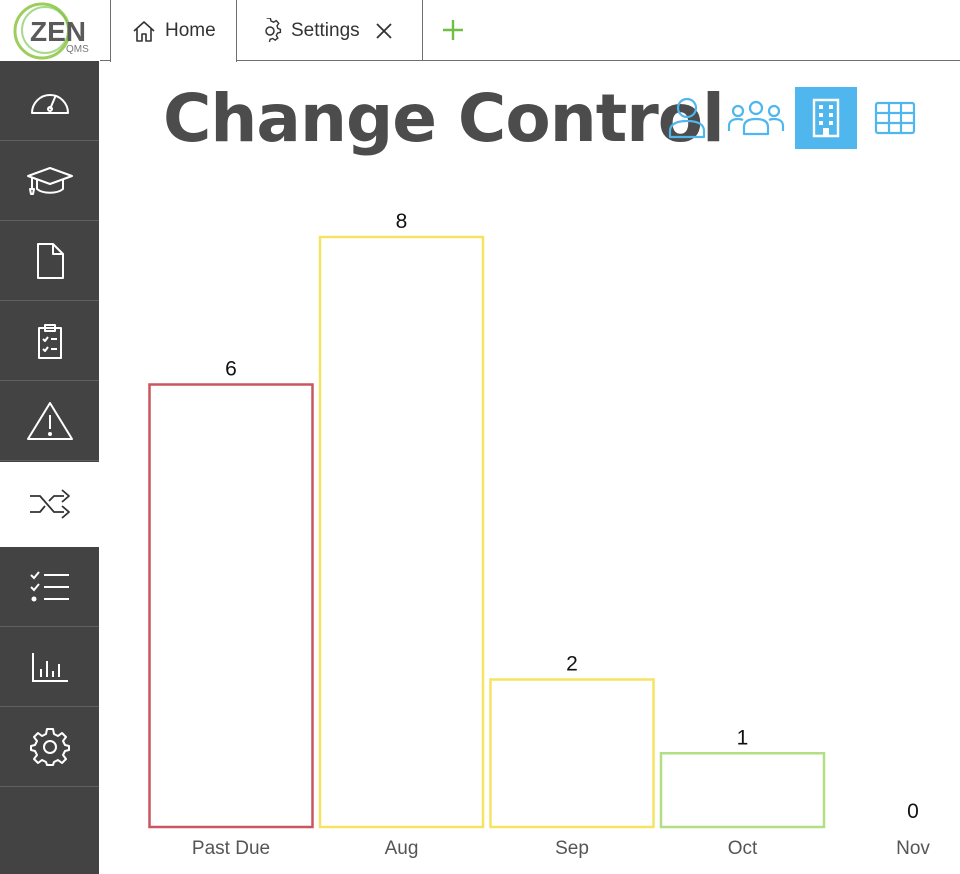 The width and height of the screenshot is (960, 874). I want to click on shuffle-icon, so click(49, 504).